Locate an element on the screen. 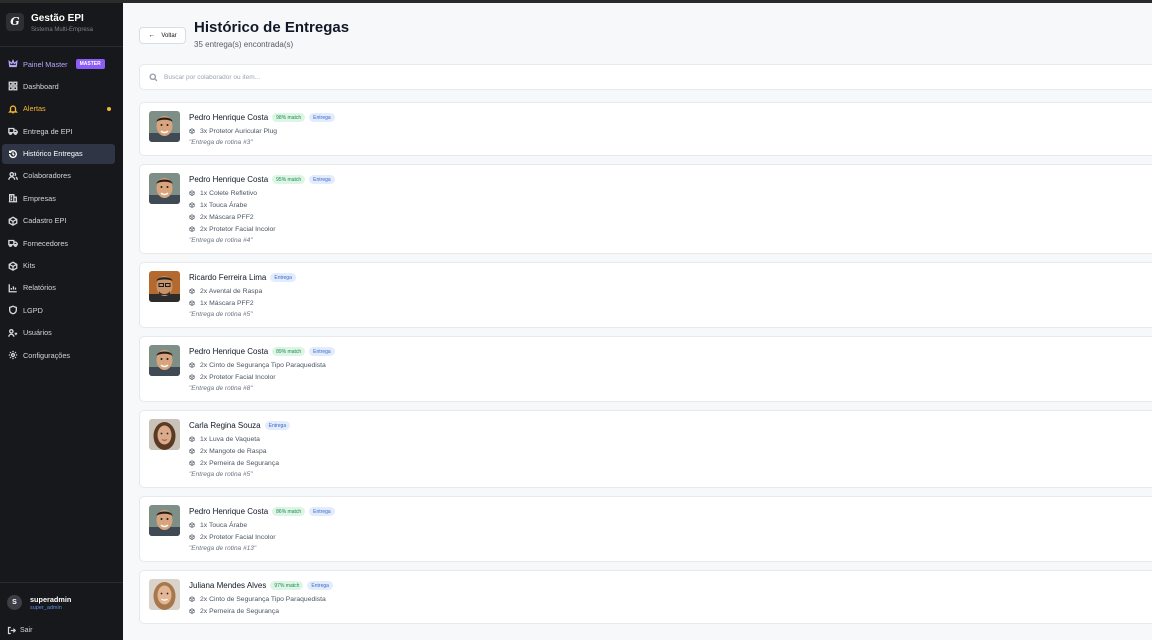  sidebar-item-kits: Kits is located at coordinates (58, 266).